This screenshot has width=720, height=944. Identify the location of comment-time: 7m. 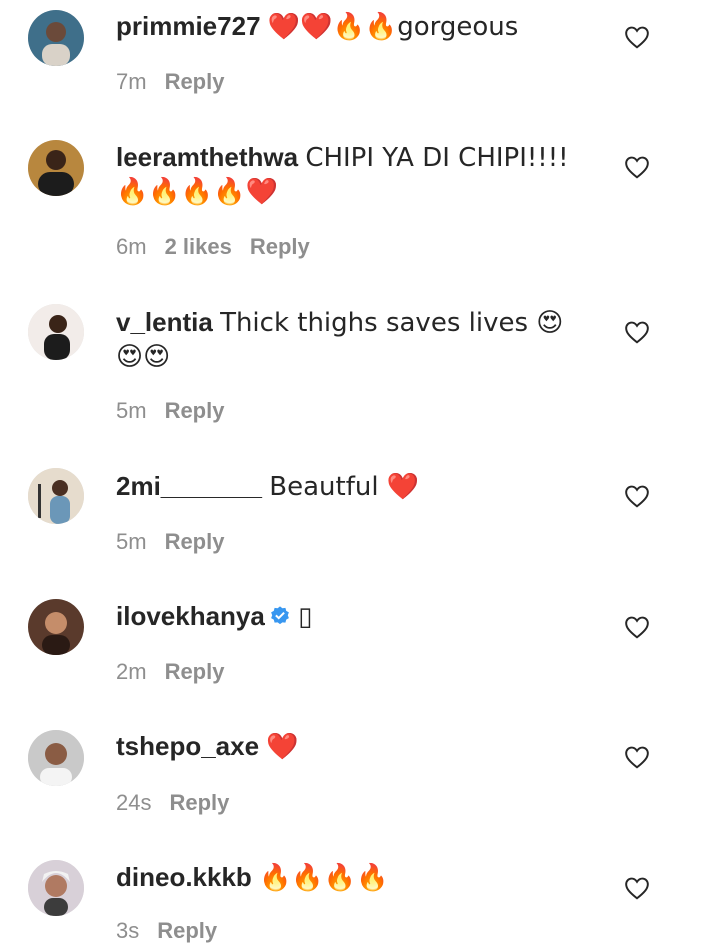
(131, 81).